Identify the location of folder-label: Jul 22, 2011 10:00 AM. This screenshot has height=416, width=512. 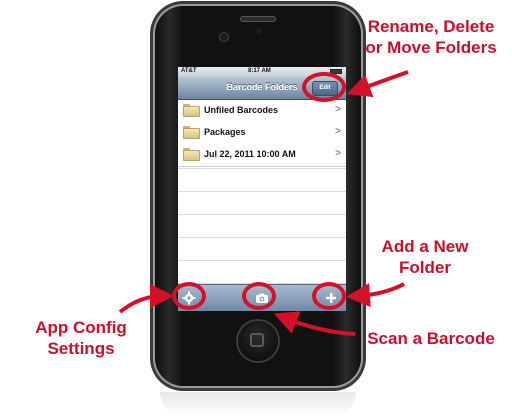
(250, 154).